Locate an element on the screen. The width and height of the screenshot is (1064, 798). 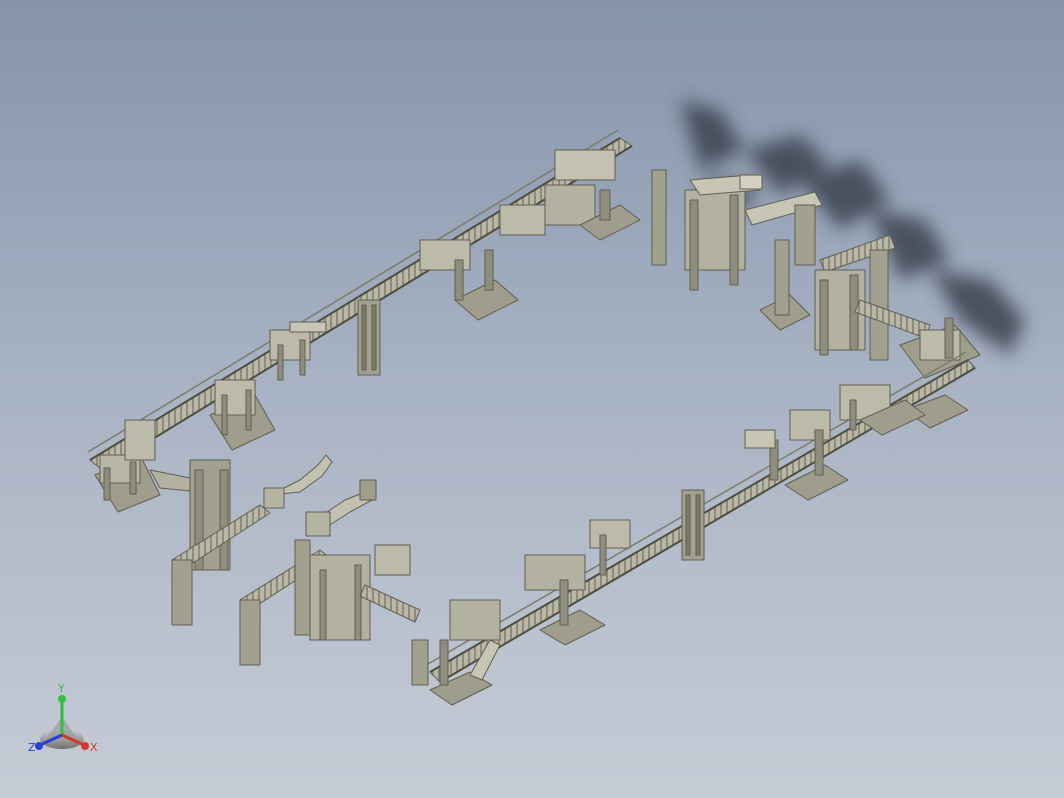
triad-y-tip is located at coordinates (62, 699).